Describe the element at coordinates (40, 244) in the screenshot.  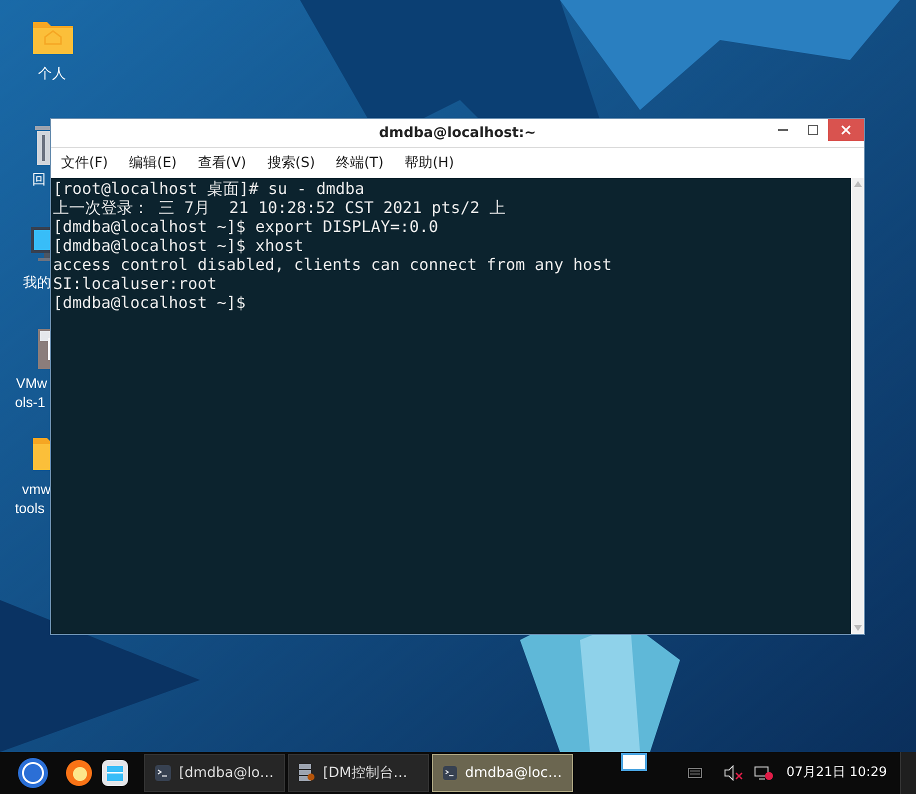
I see `computer-icon` at that location.